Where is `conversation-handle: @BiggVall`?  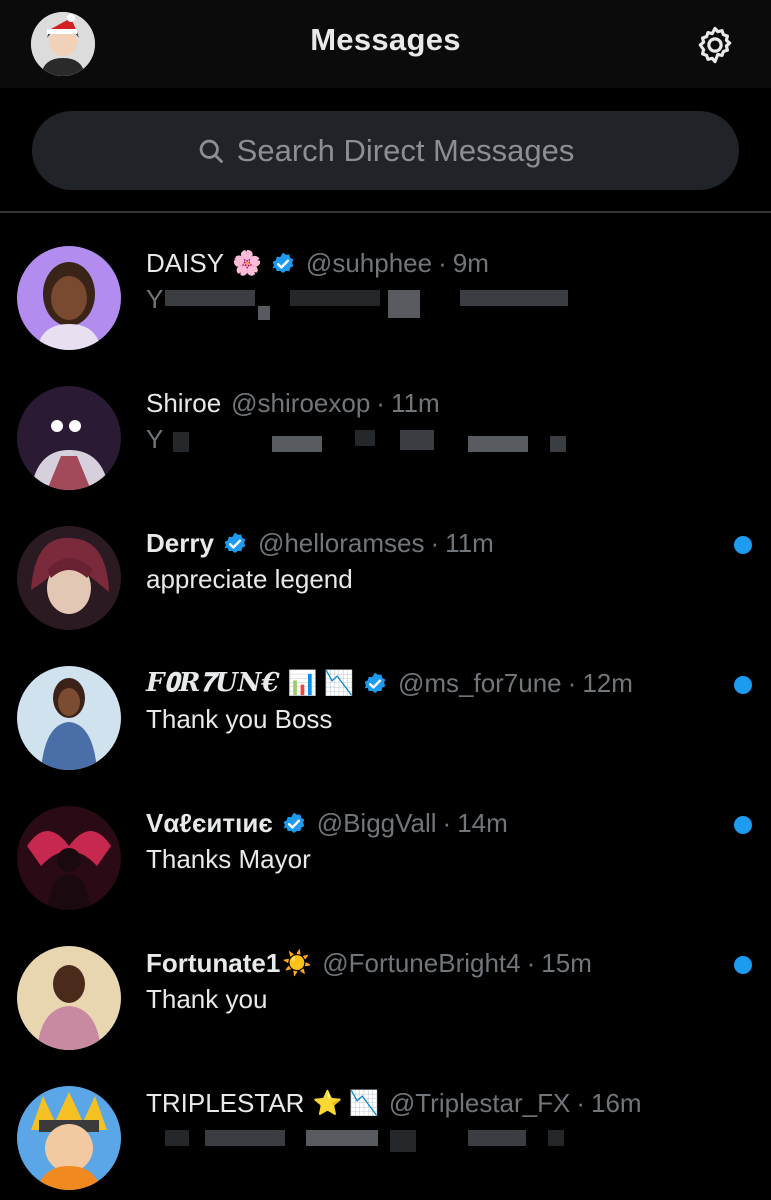 conversation-handle: @BiggVall is located at coordinates (376, 823).